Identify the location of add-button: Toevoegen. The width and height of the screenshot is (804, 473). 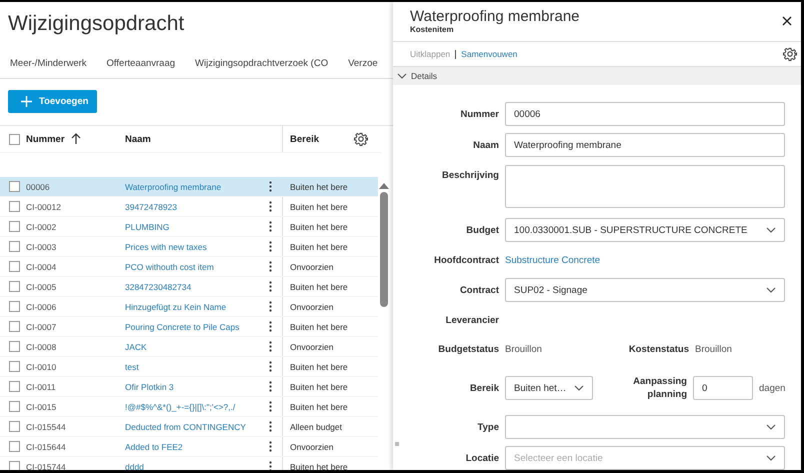
(52, 101).